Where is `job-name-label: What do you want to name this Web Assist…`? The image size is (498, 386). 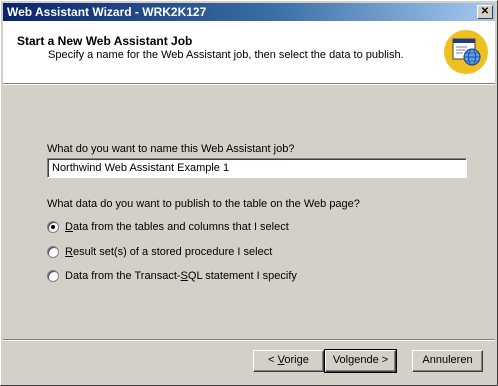 job-name-label: What do you want to name this Web Assist… is located at coordinates (171, 149).